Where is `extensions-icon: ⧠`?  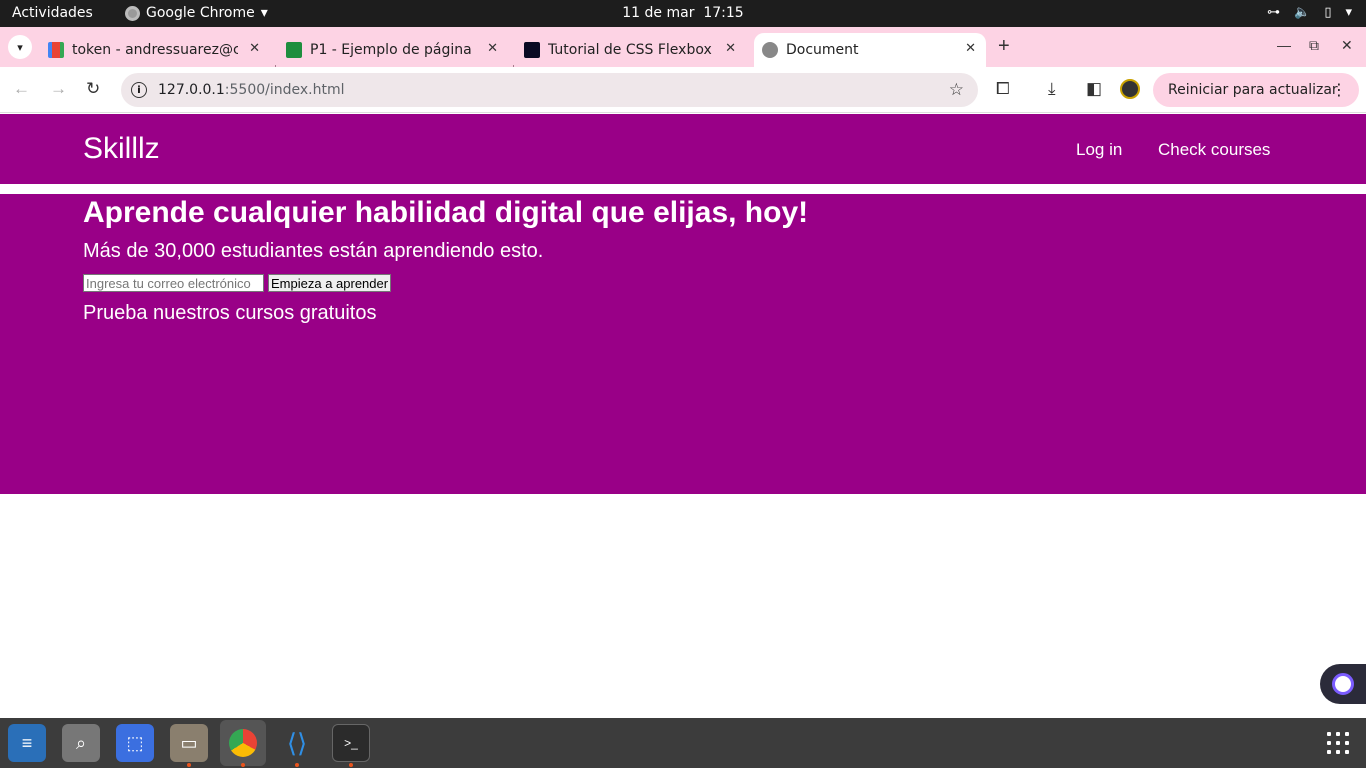
extensions-icon: ⧠ is located at coordinates (1003, 89).